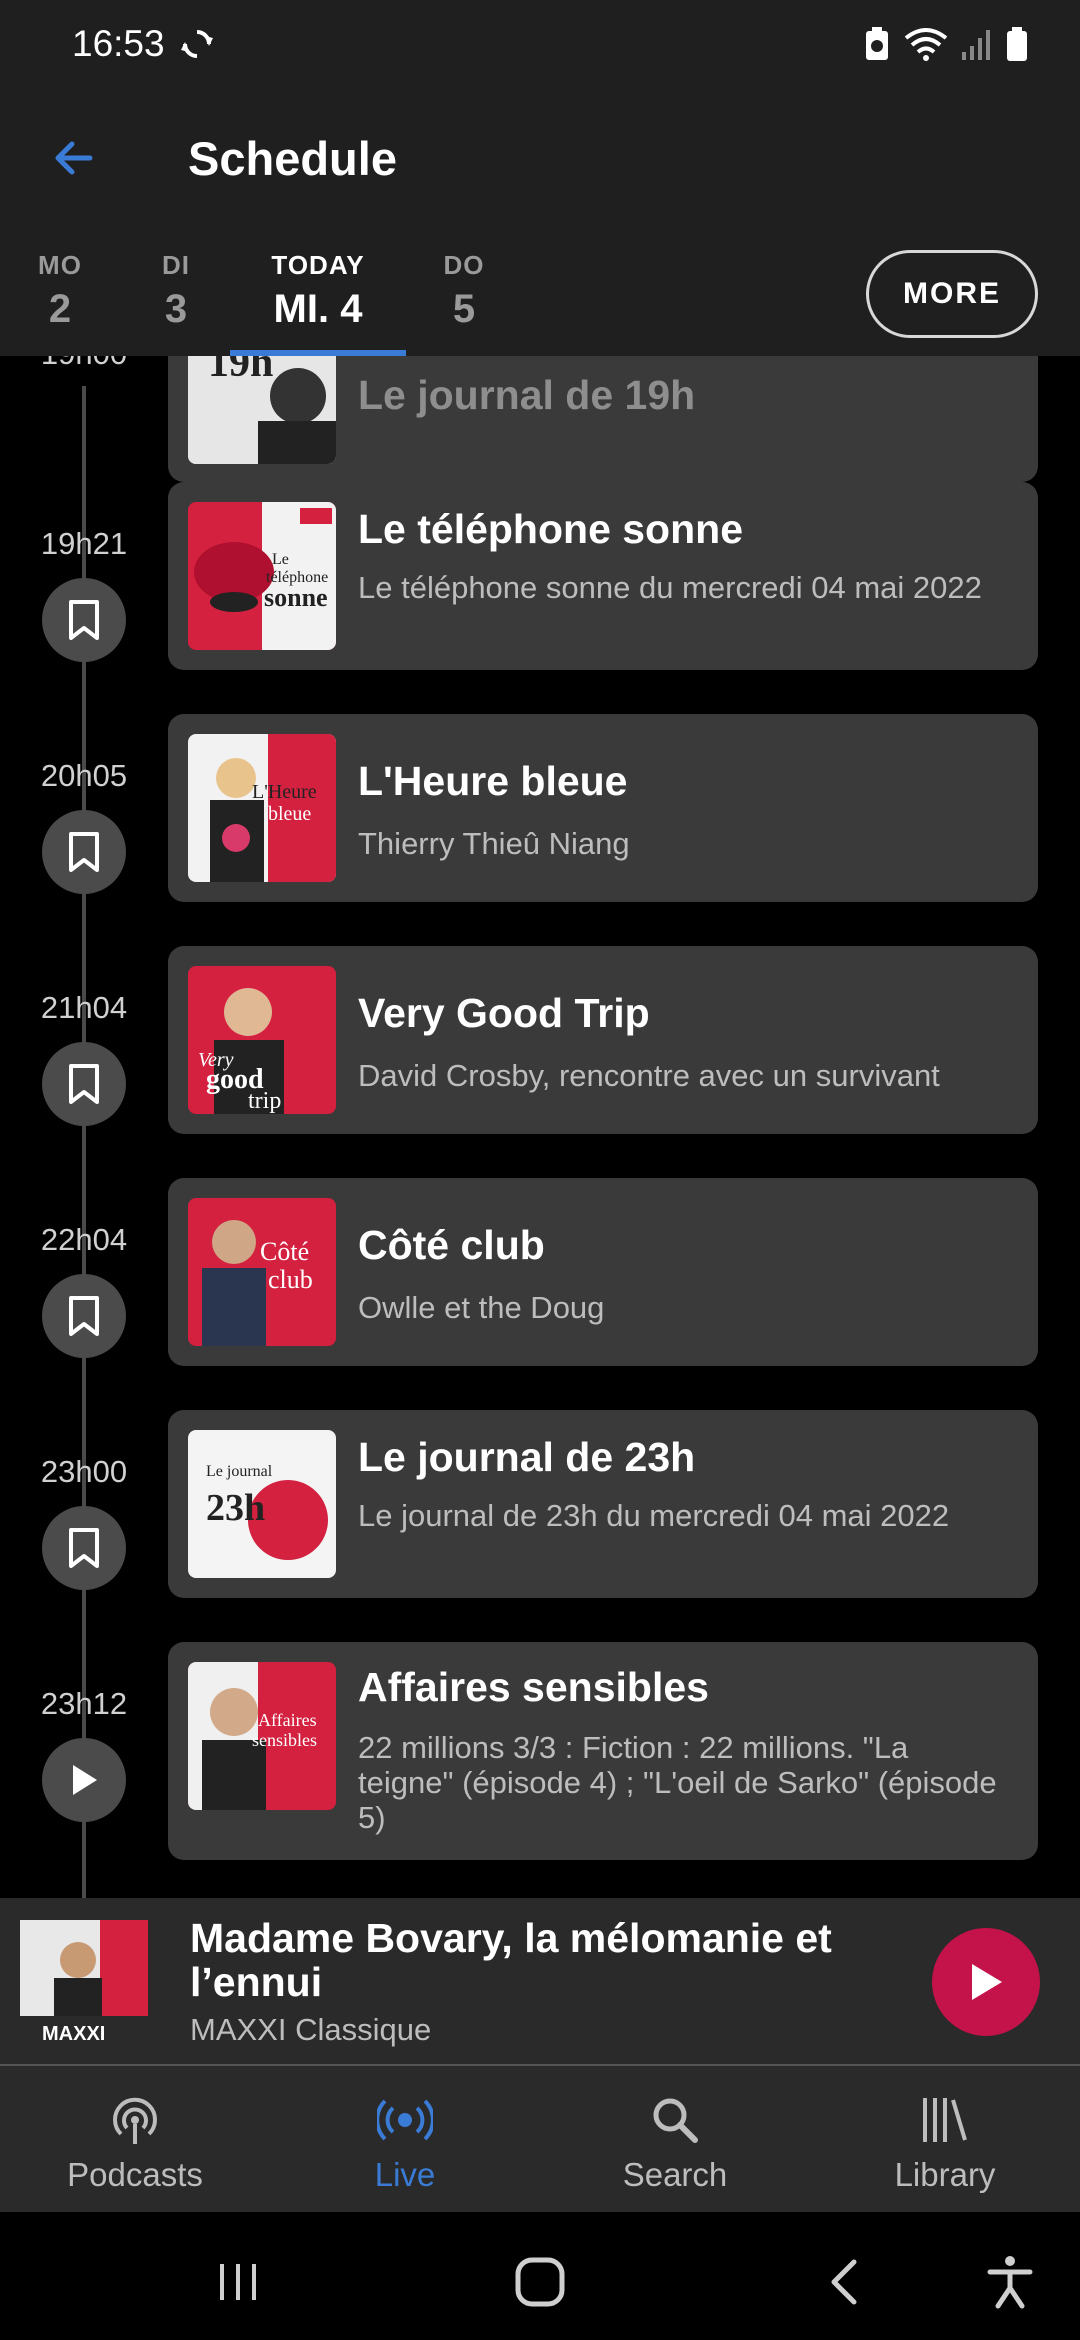  I want to click on tab-day-name: TODAY, so click(318, 265).